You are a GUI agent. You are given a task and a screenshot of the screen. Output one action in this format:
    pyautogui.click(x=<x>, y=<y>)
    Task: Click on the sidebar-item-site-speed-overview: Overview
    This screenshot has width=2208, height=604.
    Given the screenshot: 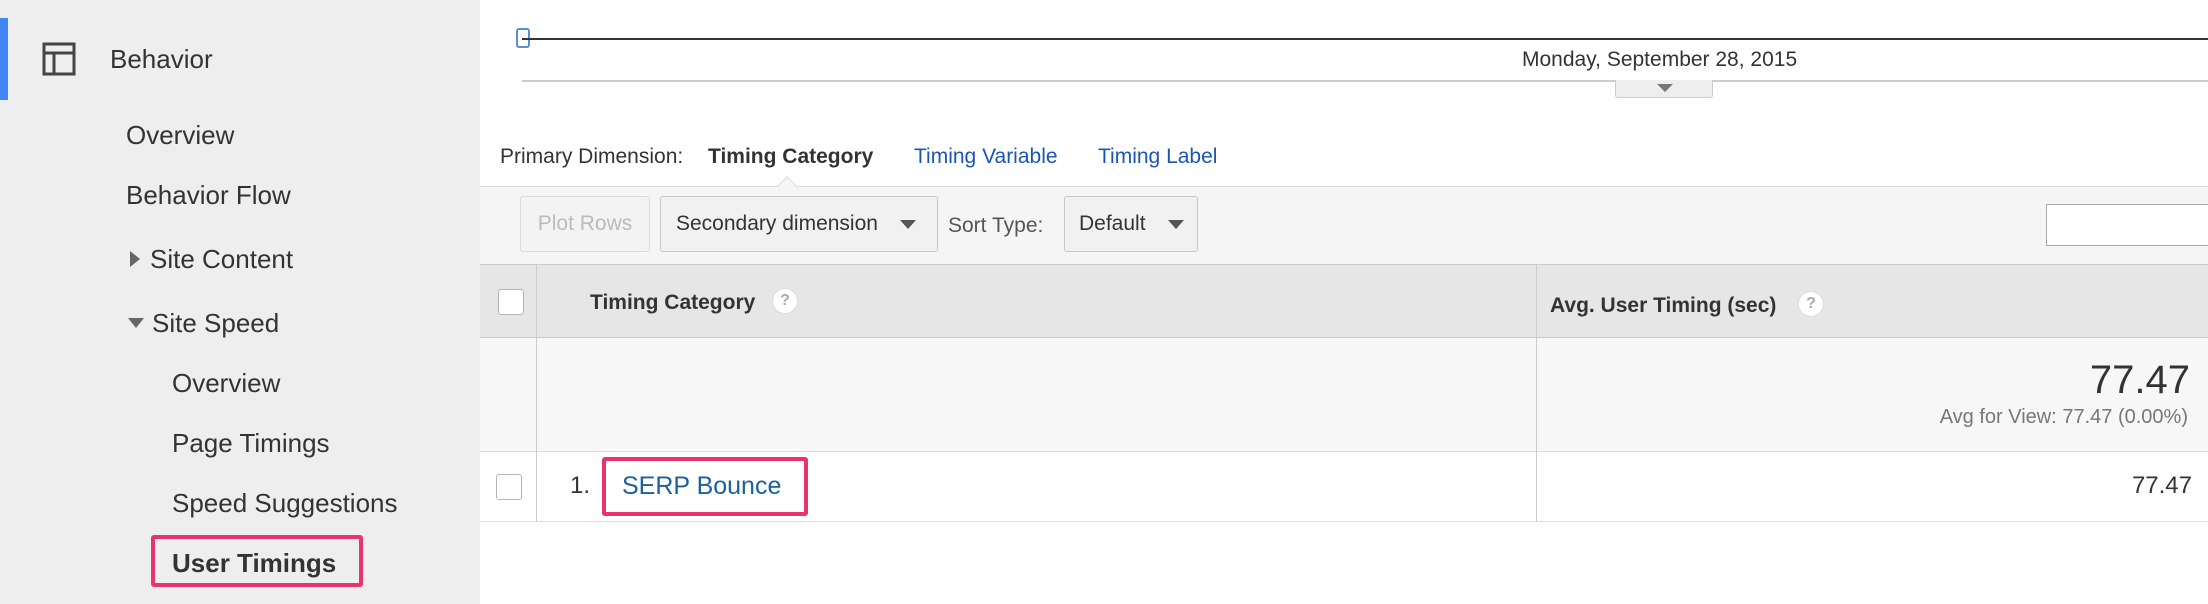 What is the action you would take?
    pyautogui.click(x=226, y=383)
    